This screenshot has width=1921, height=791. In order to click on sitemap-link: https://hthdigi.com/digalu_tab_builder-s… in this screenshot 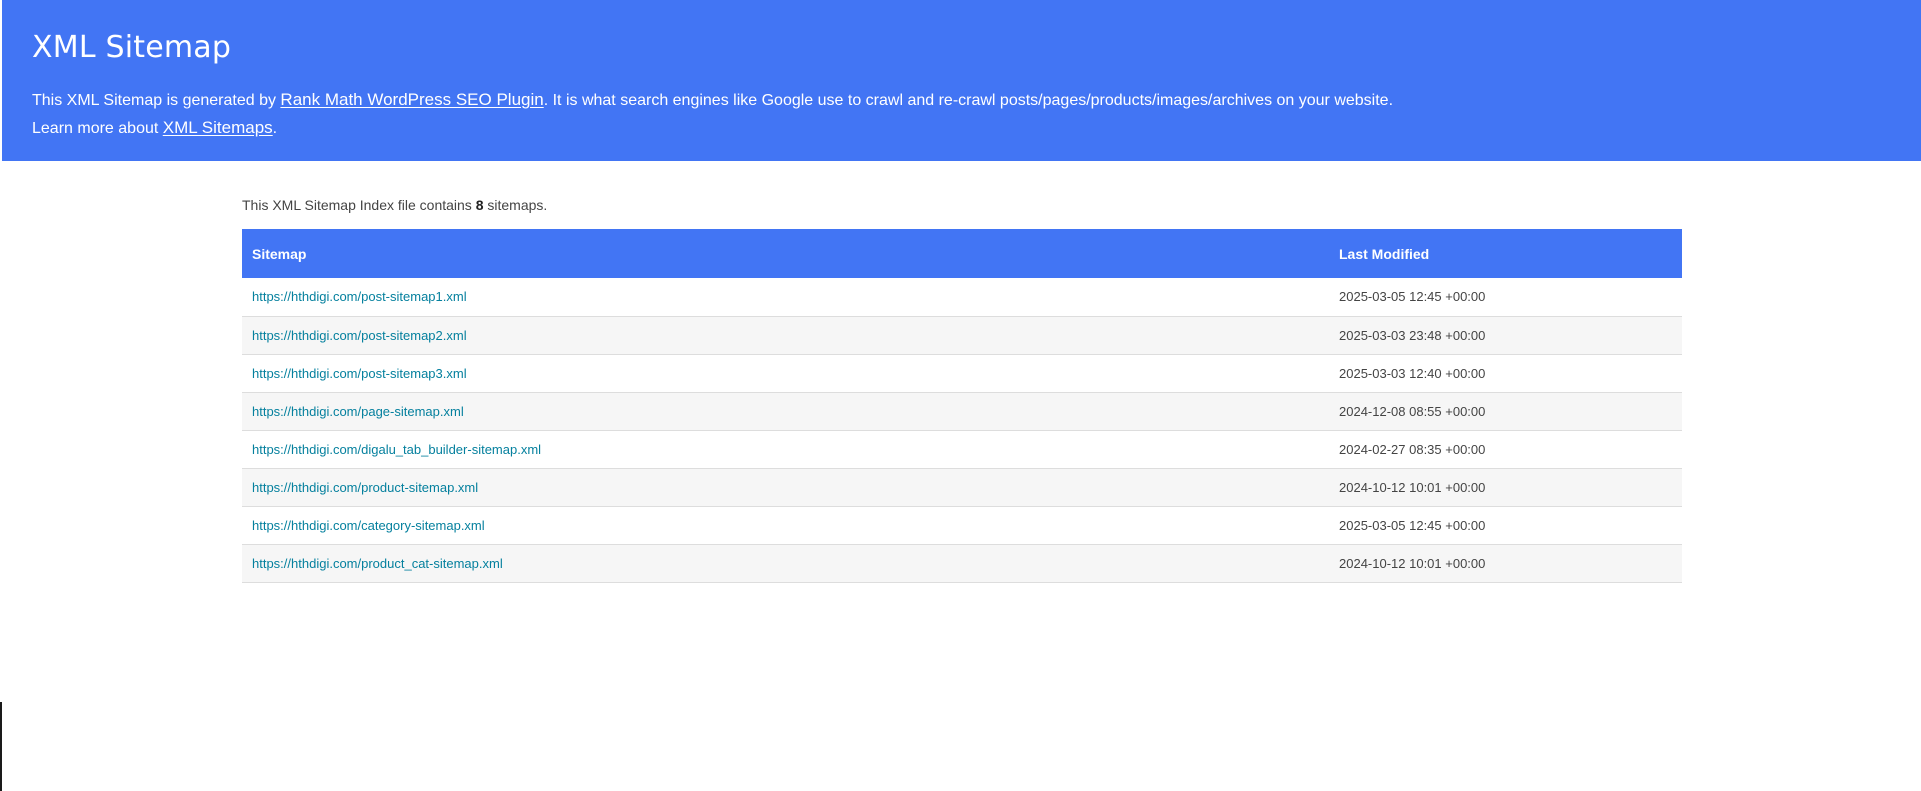, I will do `click(396, 449)`.